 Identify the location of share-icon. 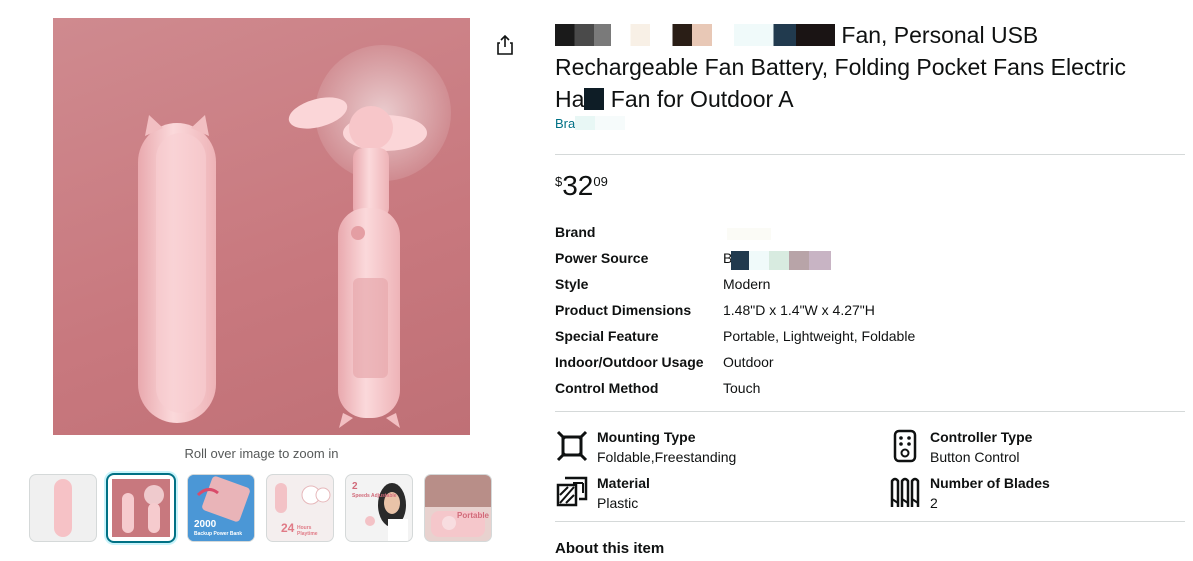
(505, 45).